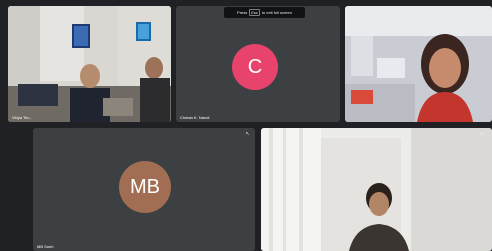 This screenshot has height=251, width=492. Describe the element at coordinates (242, 12) in the screenshot. I see `fullscreen-hint-prefix: Press` at that location.